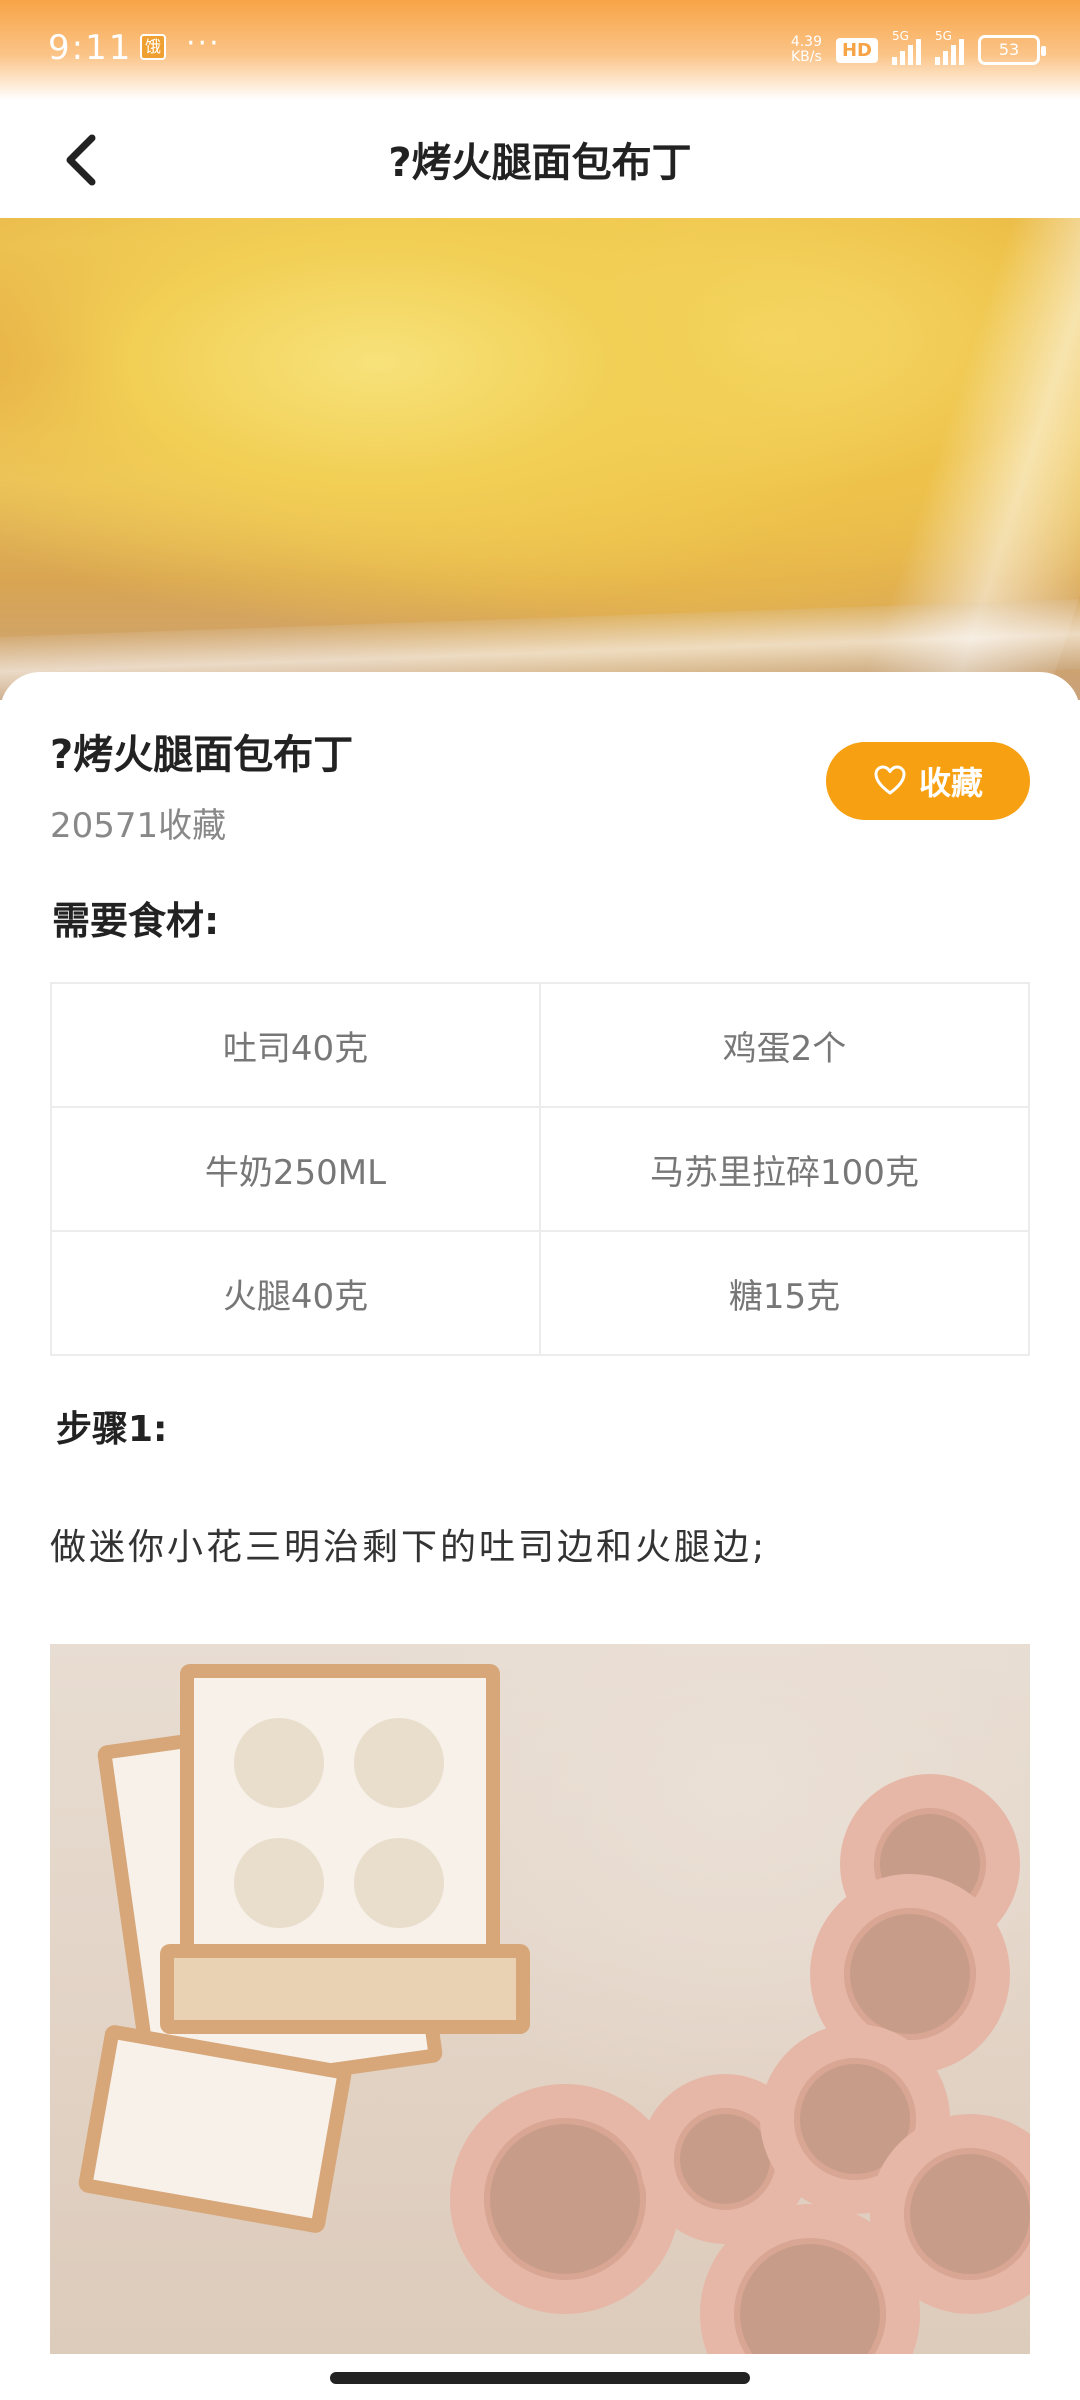 This screenshot has height=2400, width=1080. Describe the element at coordinates (296, 1294) in the screenshot. I see `ingredient-cell: 火腿40克` at that location.